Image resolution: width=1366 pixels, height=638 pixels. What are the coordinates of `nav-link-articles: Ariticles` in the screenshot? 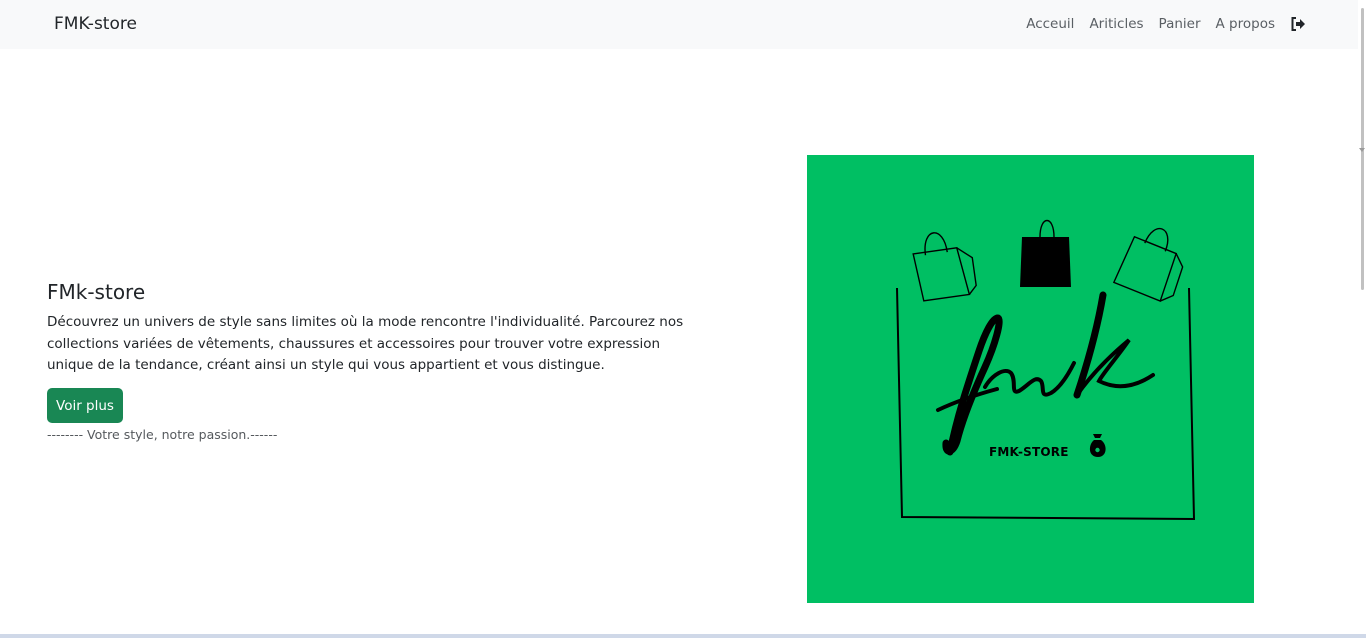 It's located at (1116, 24).